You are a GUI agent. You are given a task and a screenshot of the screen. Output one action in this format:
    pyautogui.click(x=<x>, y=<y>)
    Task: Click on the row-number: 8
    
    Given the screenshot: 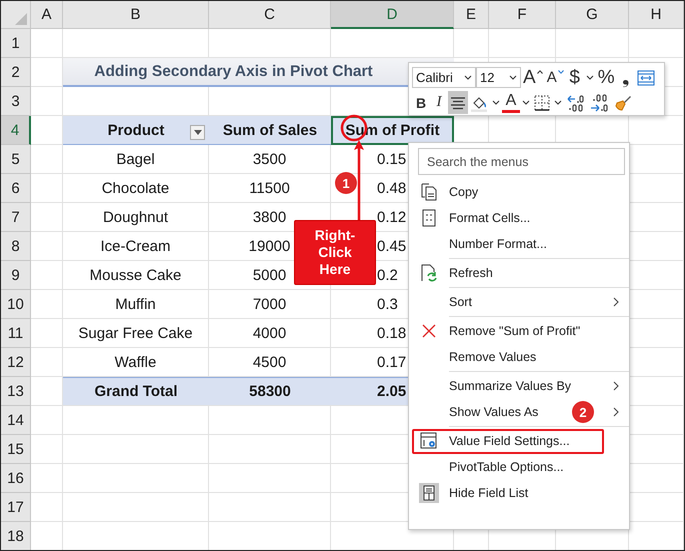 What is the action you would take?
    pyautogui.click(x=16, y=246)
    